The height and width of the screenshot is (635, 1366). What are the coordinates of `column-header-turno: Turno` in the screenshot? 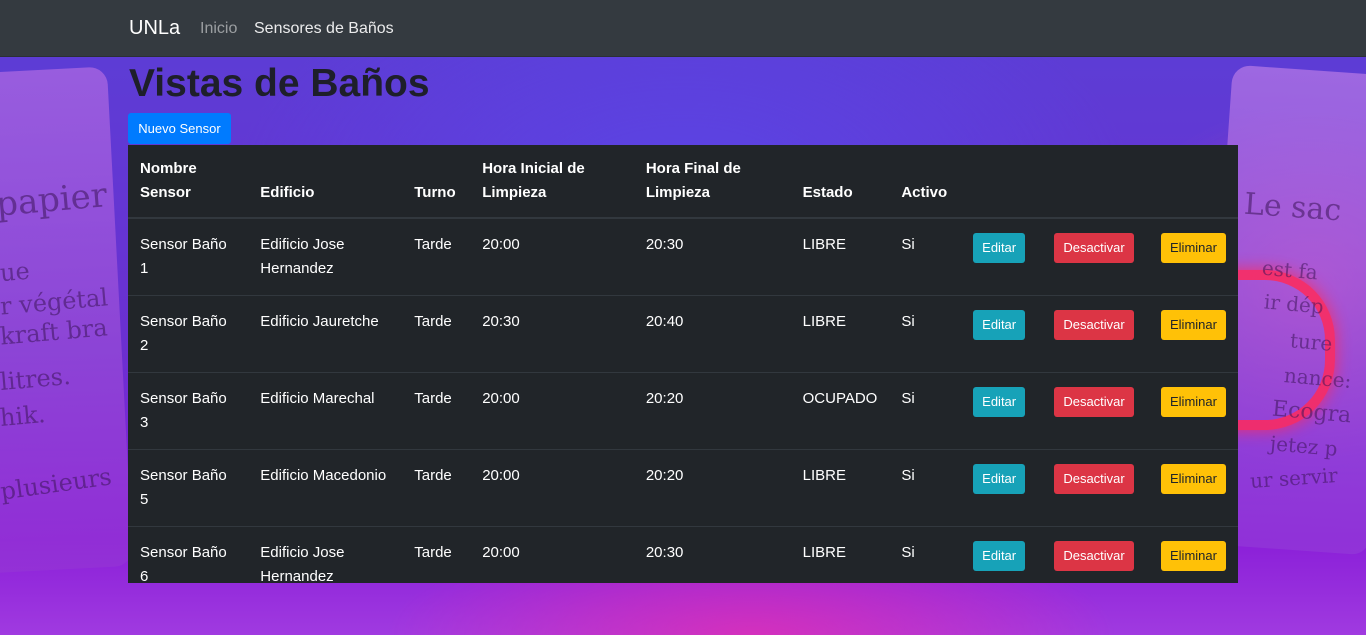 It's located at (436, 182).